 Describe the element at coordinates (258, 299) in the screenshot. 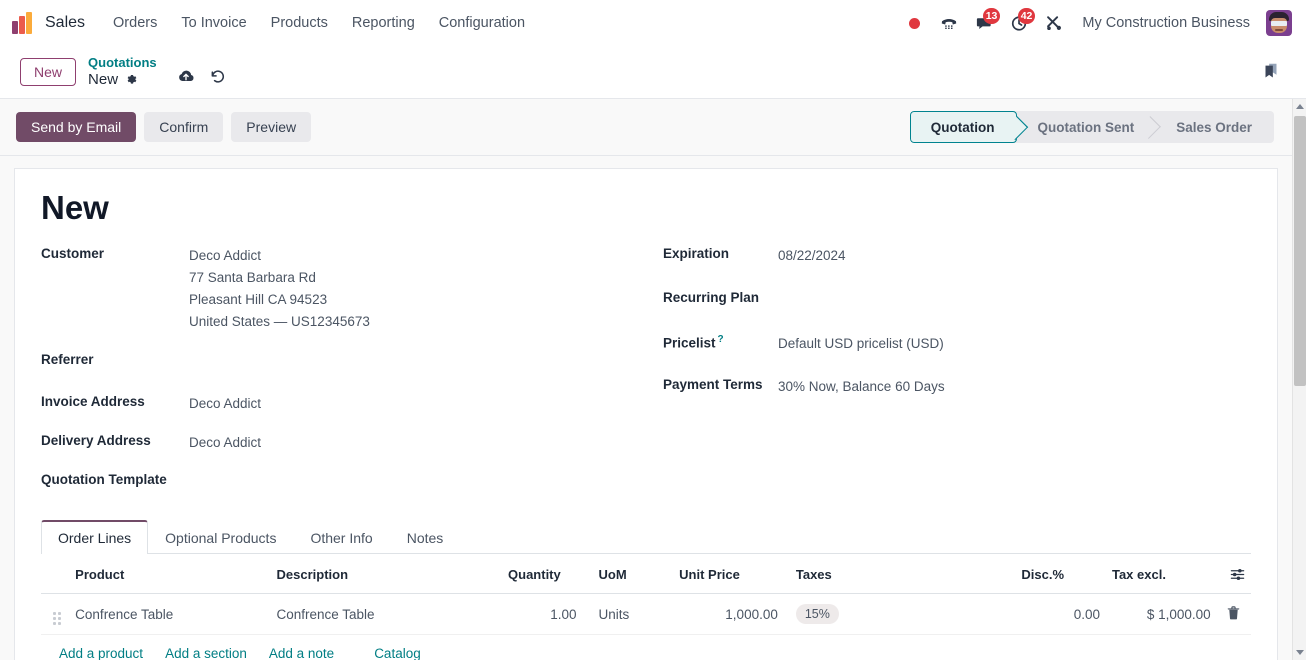

I see `customer-address-line2: Pleasant Hill CA 94523` at that location.